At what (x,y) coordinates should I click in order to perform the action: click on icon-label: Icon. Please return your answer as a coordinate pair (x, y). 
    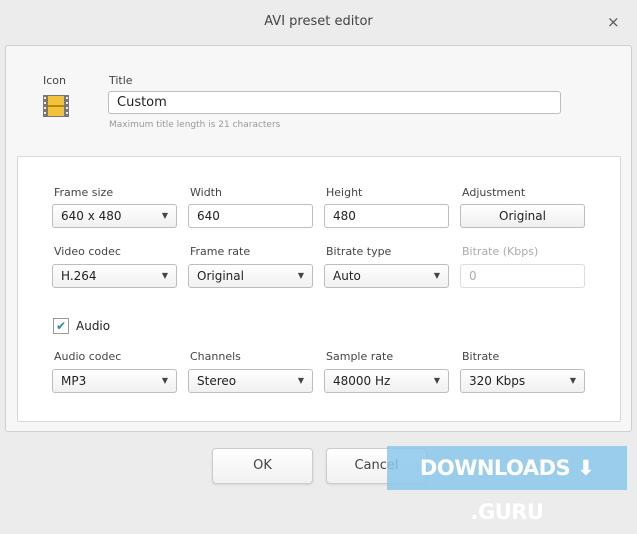
    Looking at the image, I should click on (54, 80).